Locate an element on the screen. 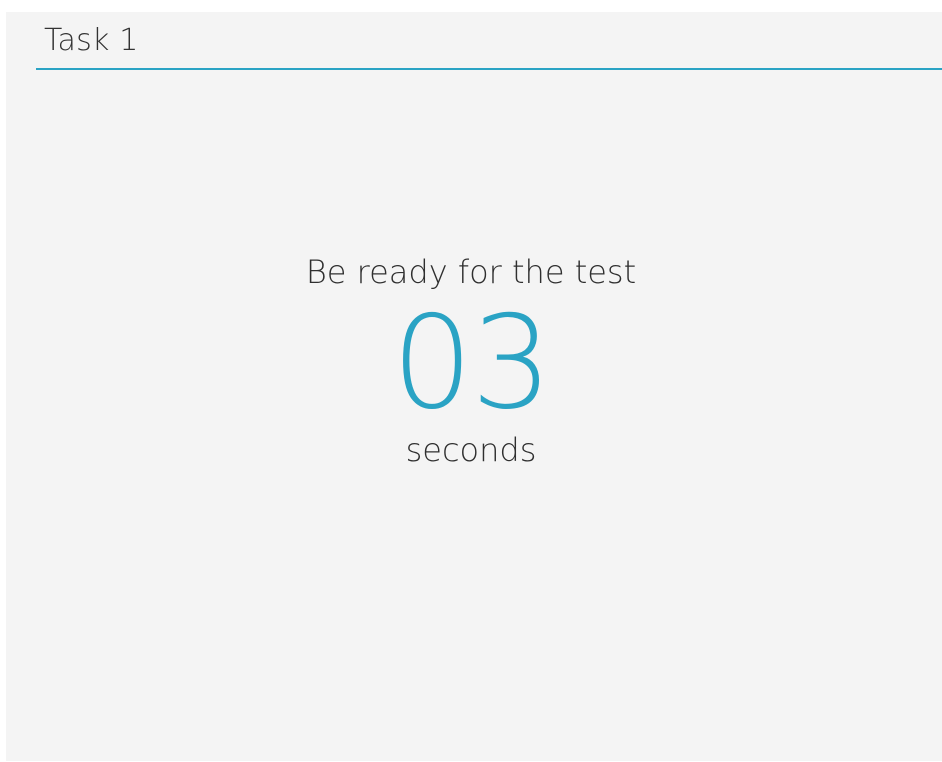  ready-message: Be ready for the test is located at coordinates (471, 272).